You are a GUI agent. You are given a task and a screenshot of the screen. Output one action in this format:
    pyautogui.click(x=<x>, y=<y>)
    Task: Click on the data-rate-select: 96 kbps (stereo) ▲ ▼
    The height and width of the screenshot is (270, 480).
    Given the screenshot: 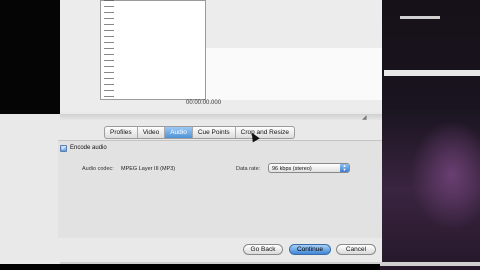 What is the action you would take?
    pyautogui.click(x=309, y=168)
    